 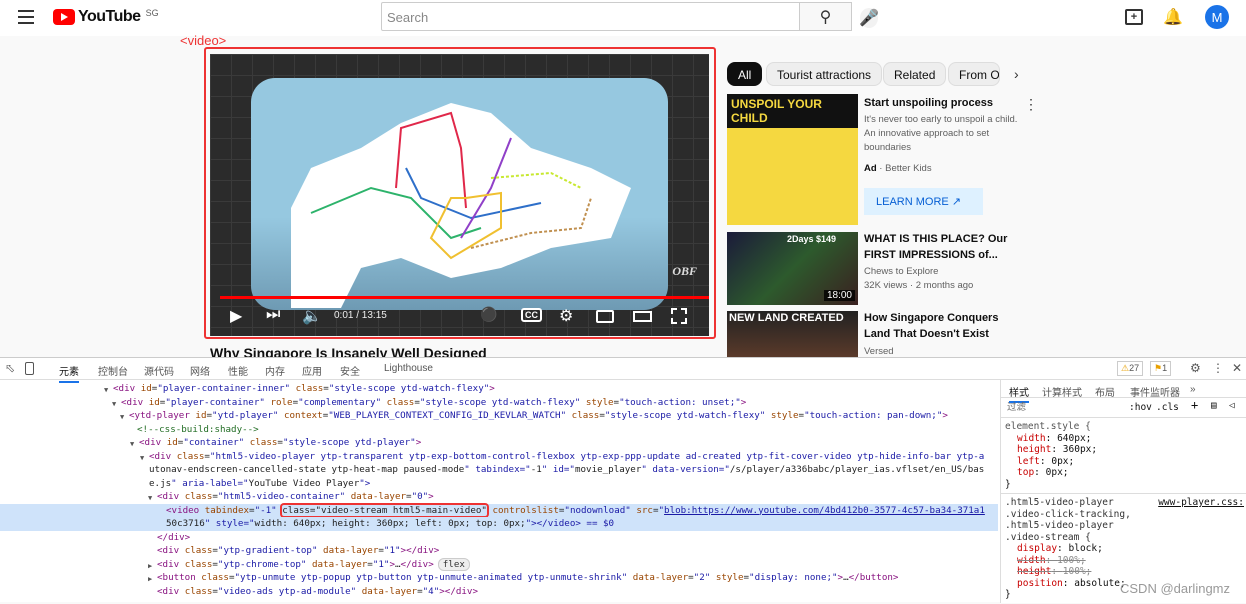 I want to click on video-thumbnail: 2Days $149 18:00, so click(x=792, y=268).